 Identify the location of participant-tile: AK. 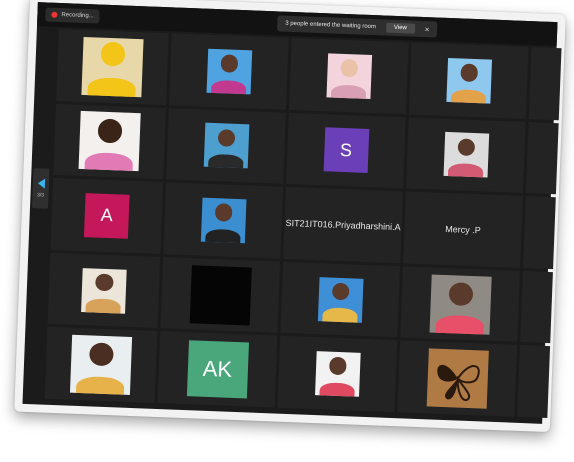
(217, 369).